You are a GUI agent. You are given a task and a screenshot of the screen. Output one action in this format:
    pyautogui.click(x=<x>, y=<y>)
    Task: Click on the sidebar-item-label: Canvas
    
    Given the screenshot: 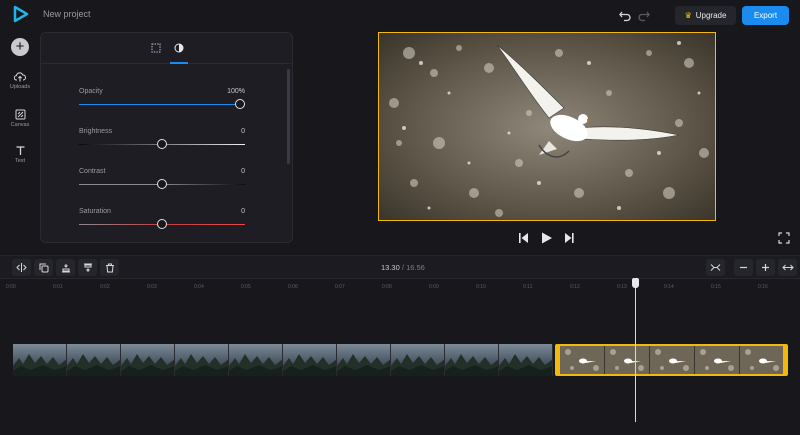 What is the action you would take?
    pyautogui.click(x=20, y=125)
    